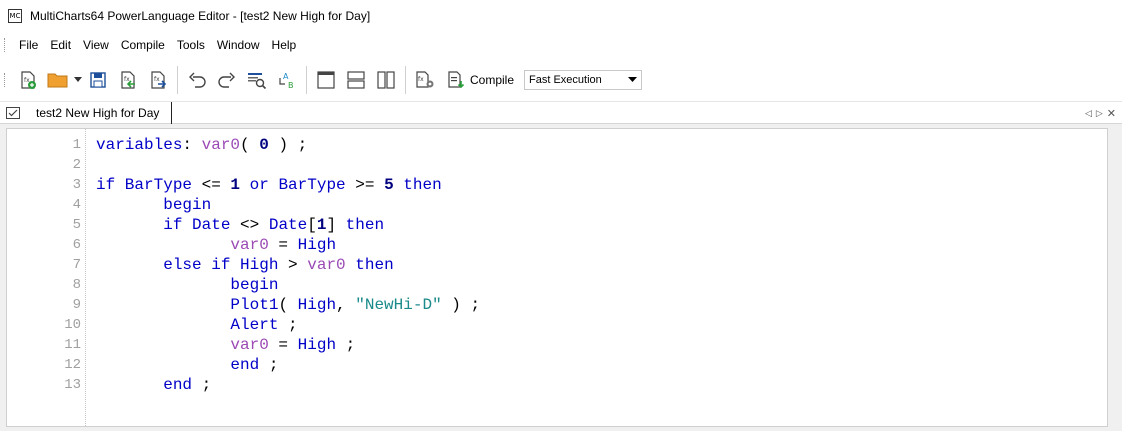 Image resolution: width=1122 pixels, height=431 pixels. I want to click on new-study-button: fx, so click(28, 80).